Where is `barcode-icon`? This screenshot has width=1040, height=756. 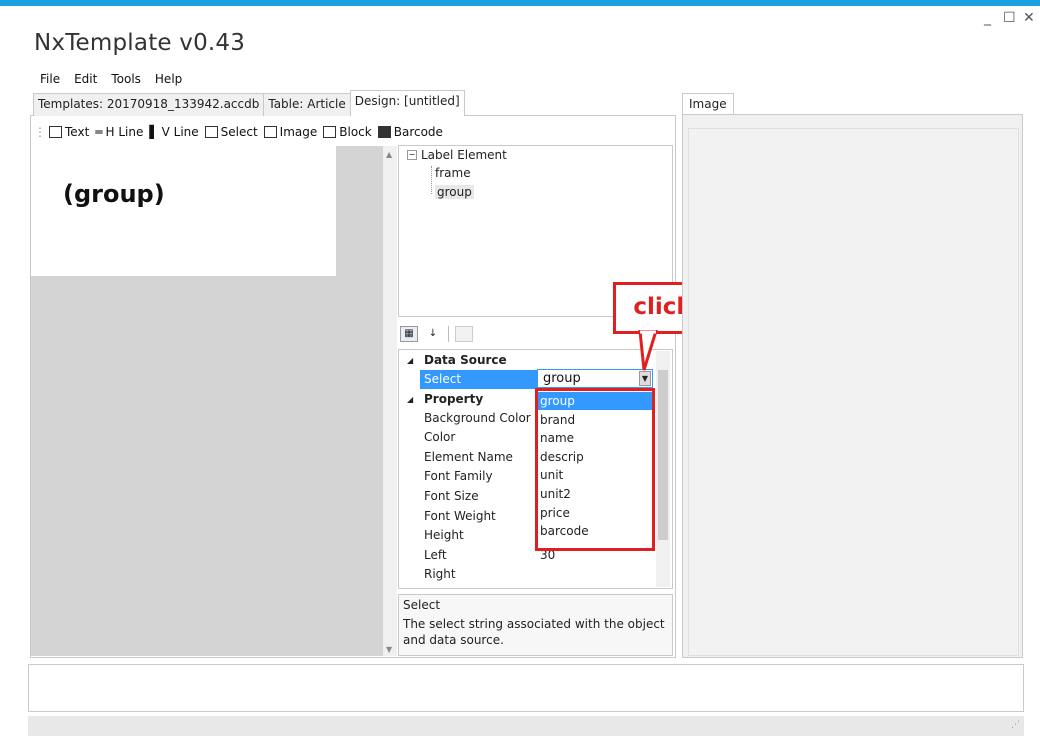 barcode-icon is located at coordinates (384, 132).